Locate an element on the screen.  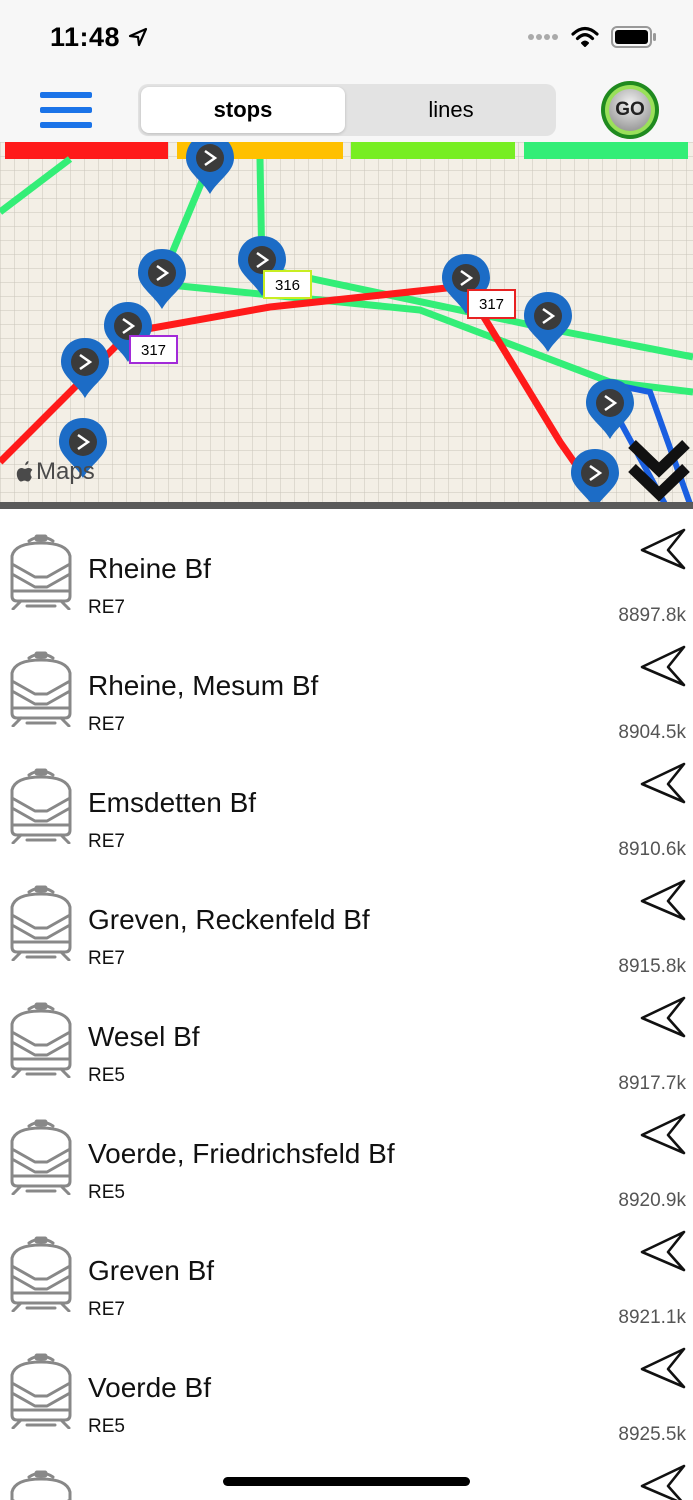
stop-row: Voerde, Friedrichsfeld Bf RE5 8920.9k is located at coordinates (346, 1152).